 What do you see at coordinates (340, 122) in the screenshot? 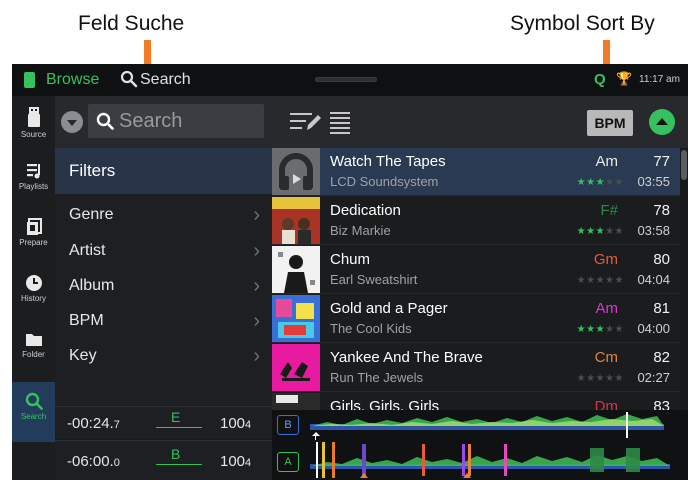
I see `list-icon` at bounding box center [340, 122].